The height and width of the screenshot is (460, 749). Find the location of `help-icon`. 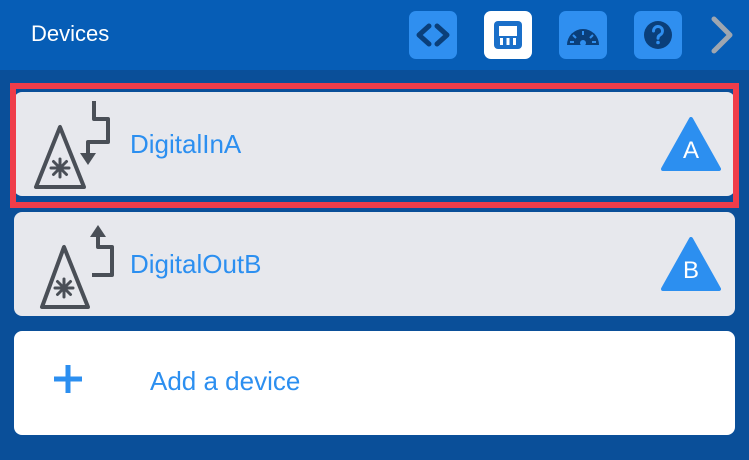

help-icon is located at coordinates (658, 35).